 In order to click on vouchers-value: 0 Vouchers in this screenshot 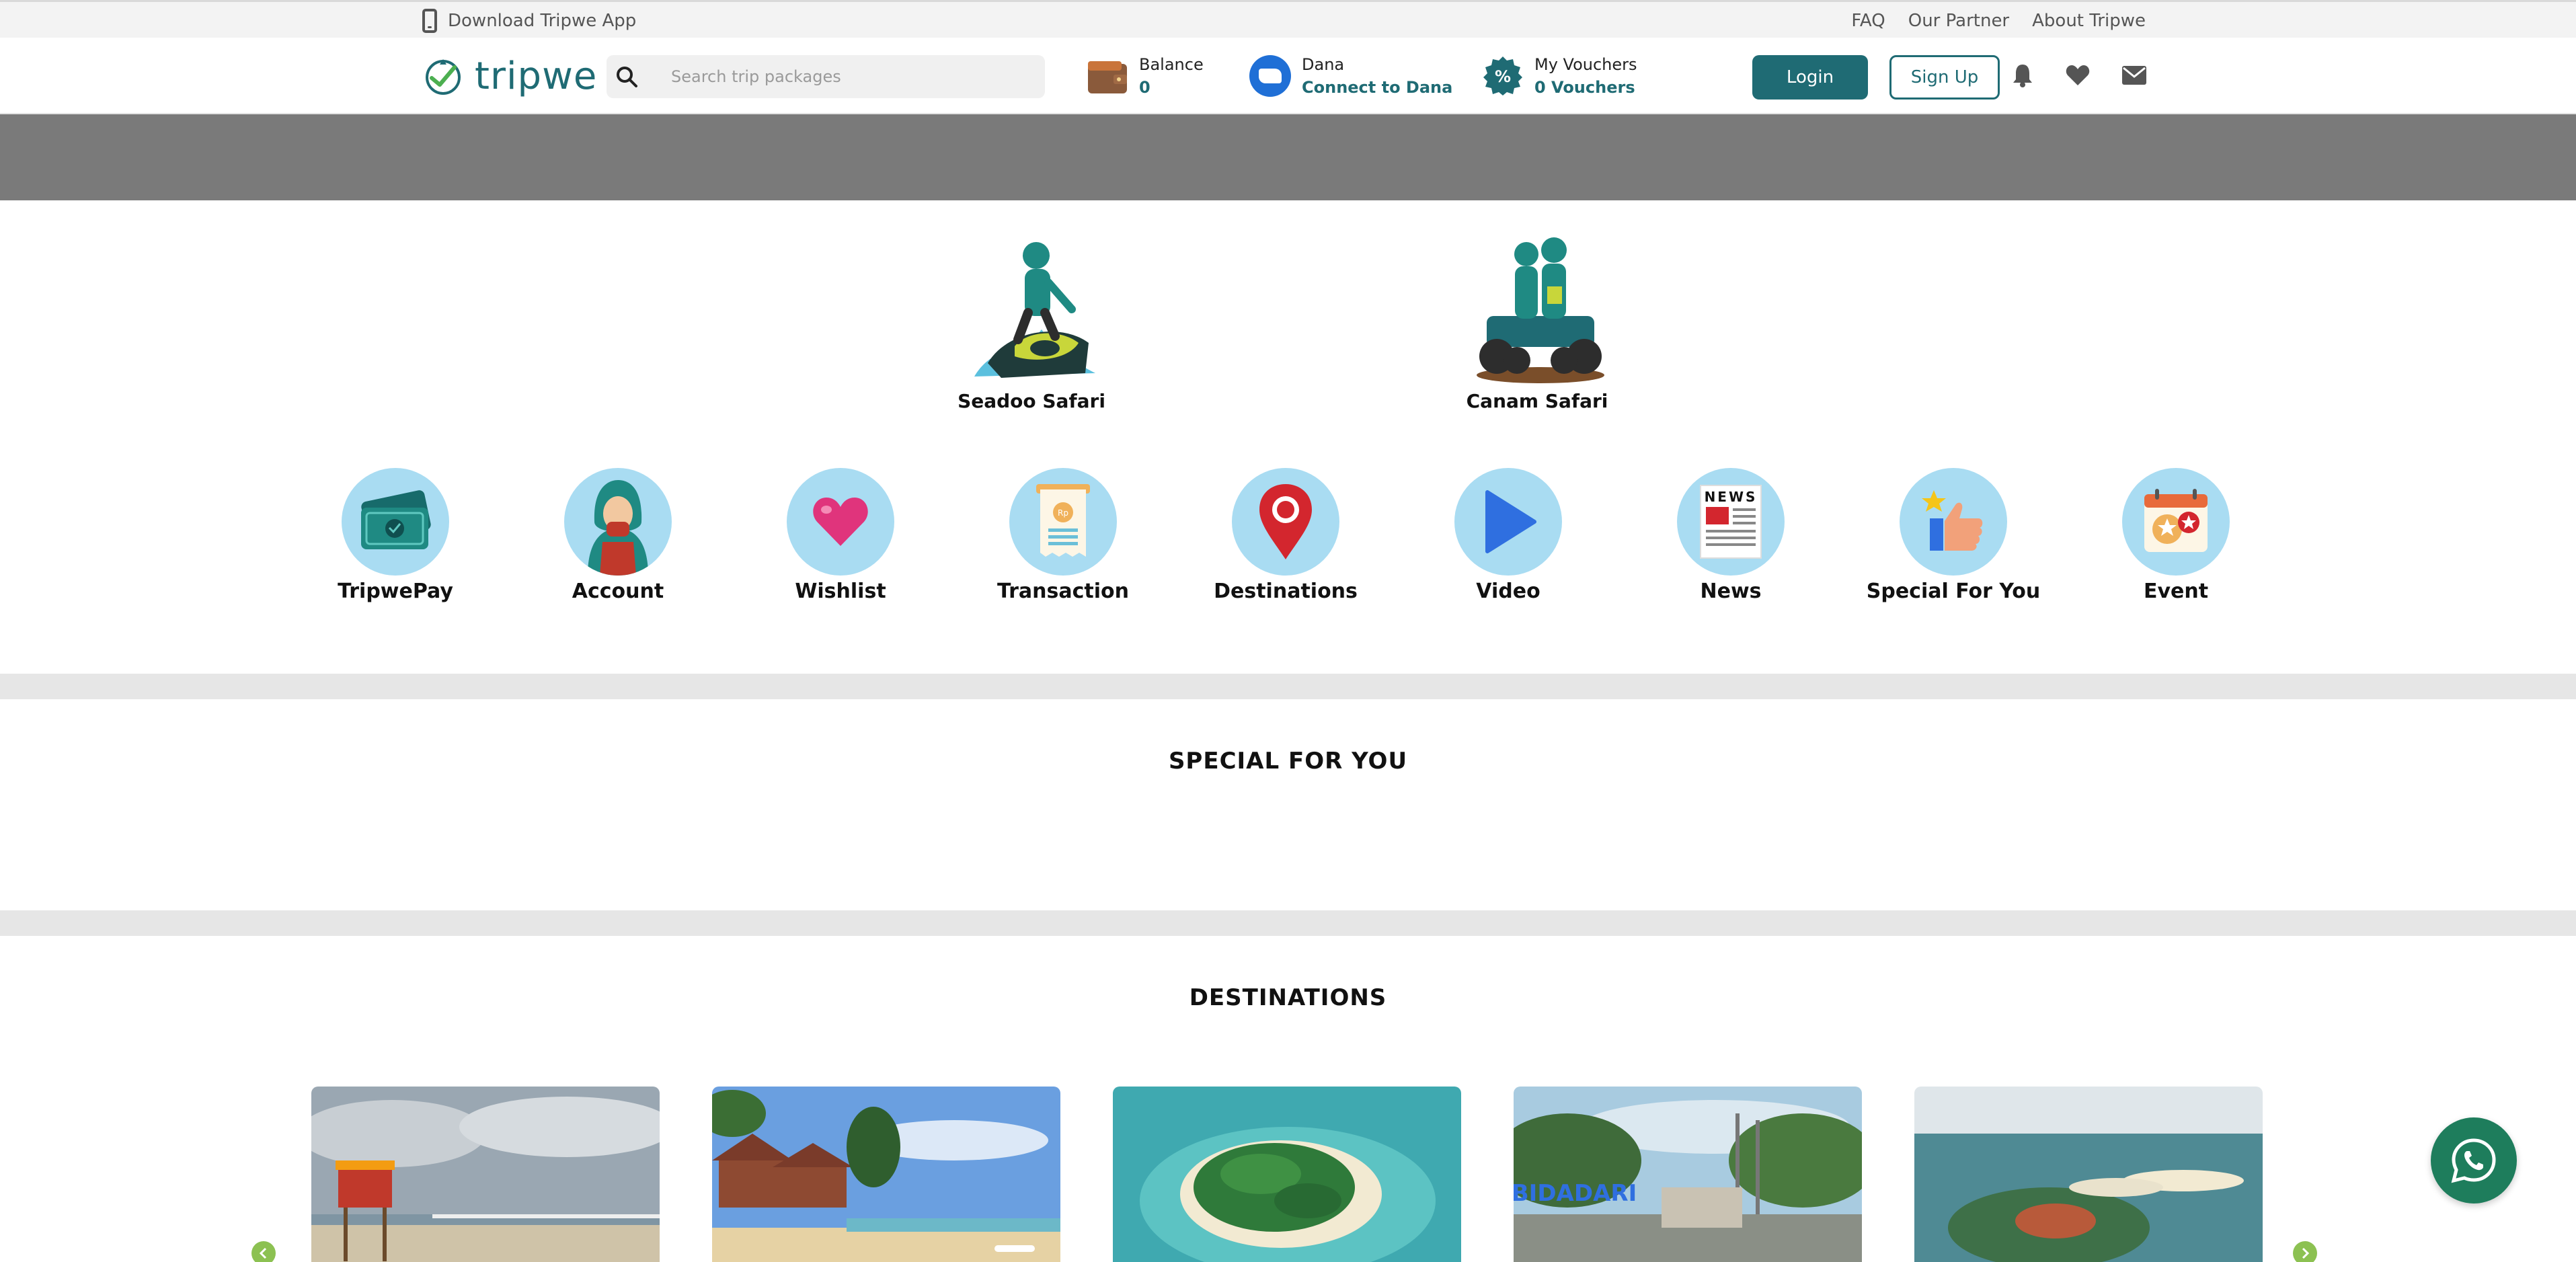, I will do `click(1585, 87)`.